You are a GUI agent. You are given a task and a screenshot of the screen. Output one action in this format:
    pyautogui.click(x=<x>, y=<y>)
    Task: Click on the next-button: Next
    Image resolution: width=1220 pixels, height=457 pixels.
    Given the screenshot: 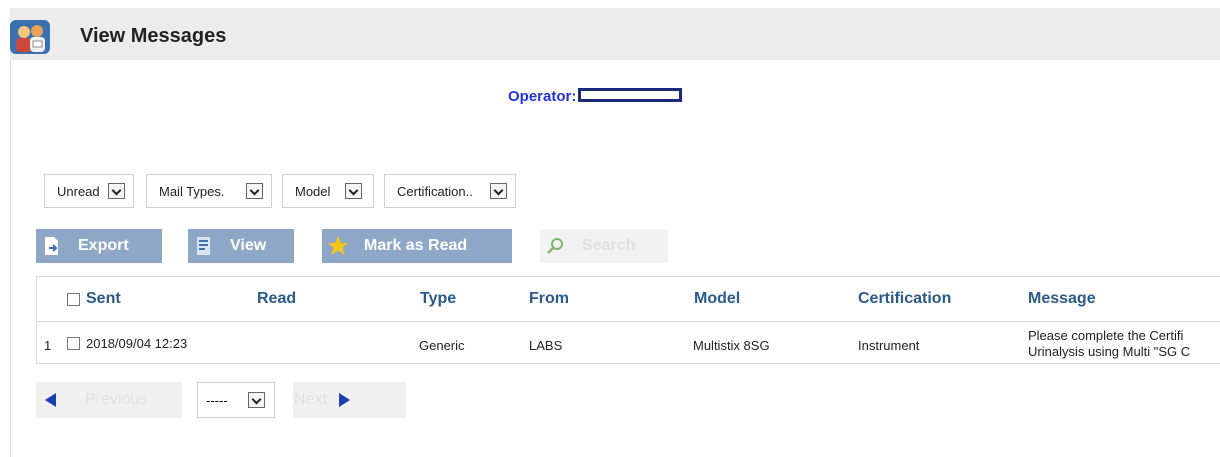 What is the action you would take?
    pyautogui.click(x=349, y=400)
    